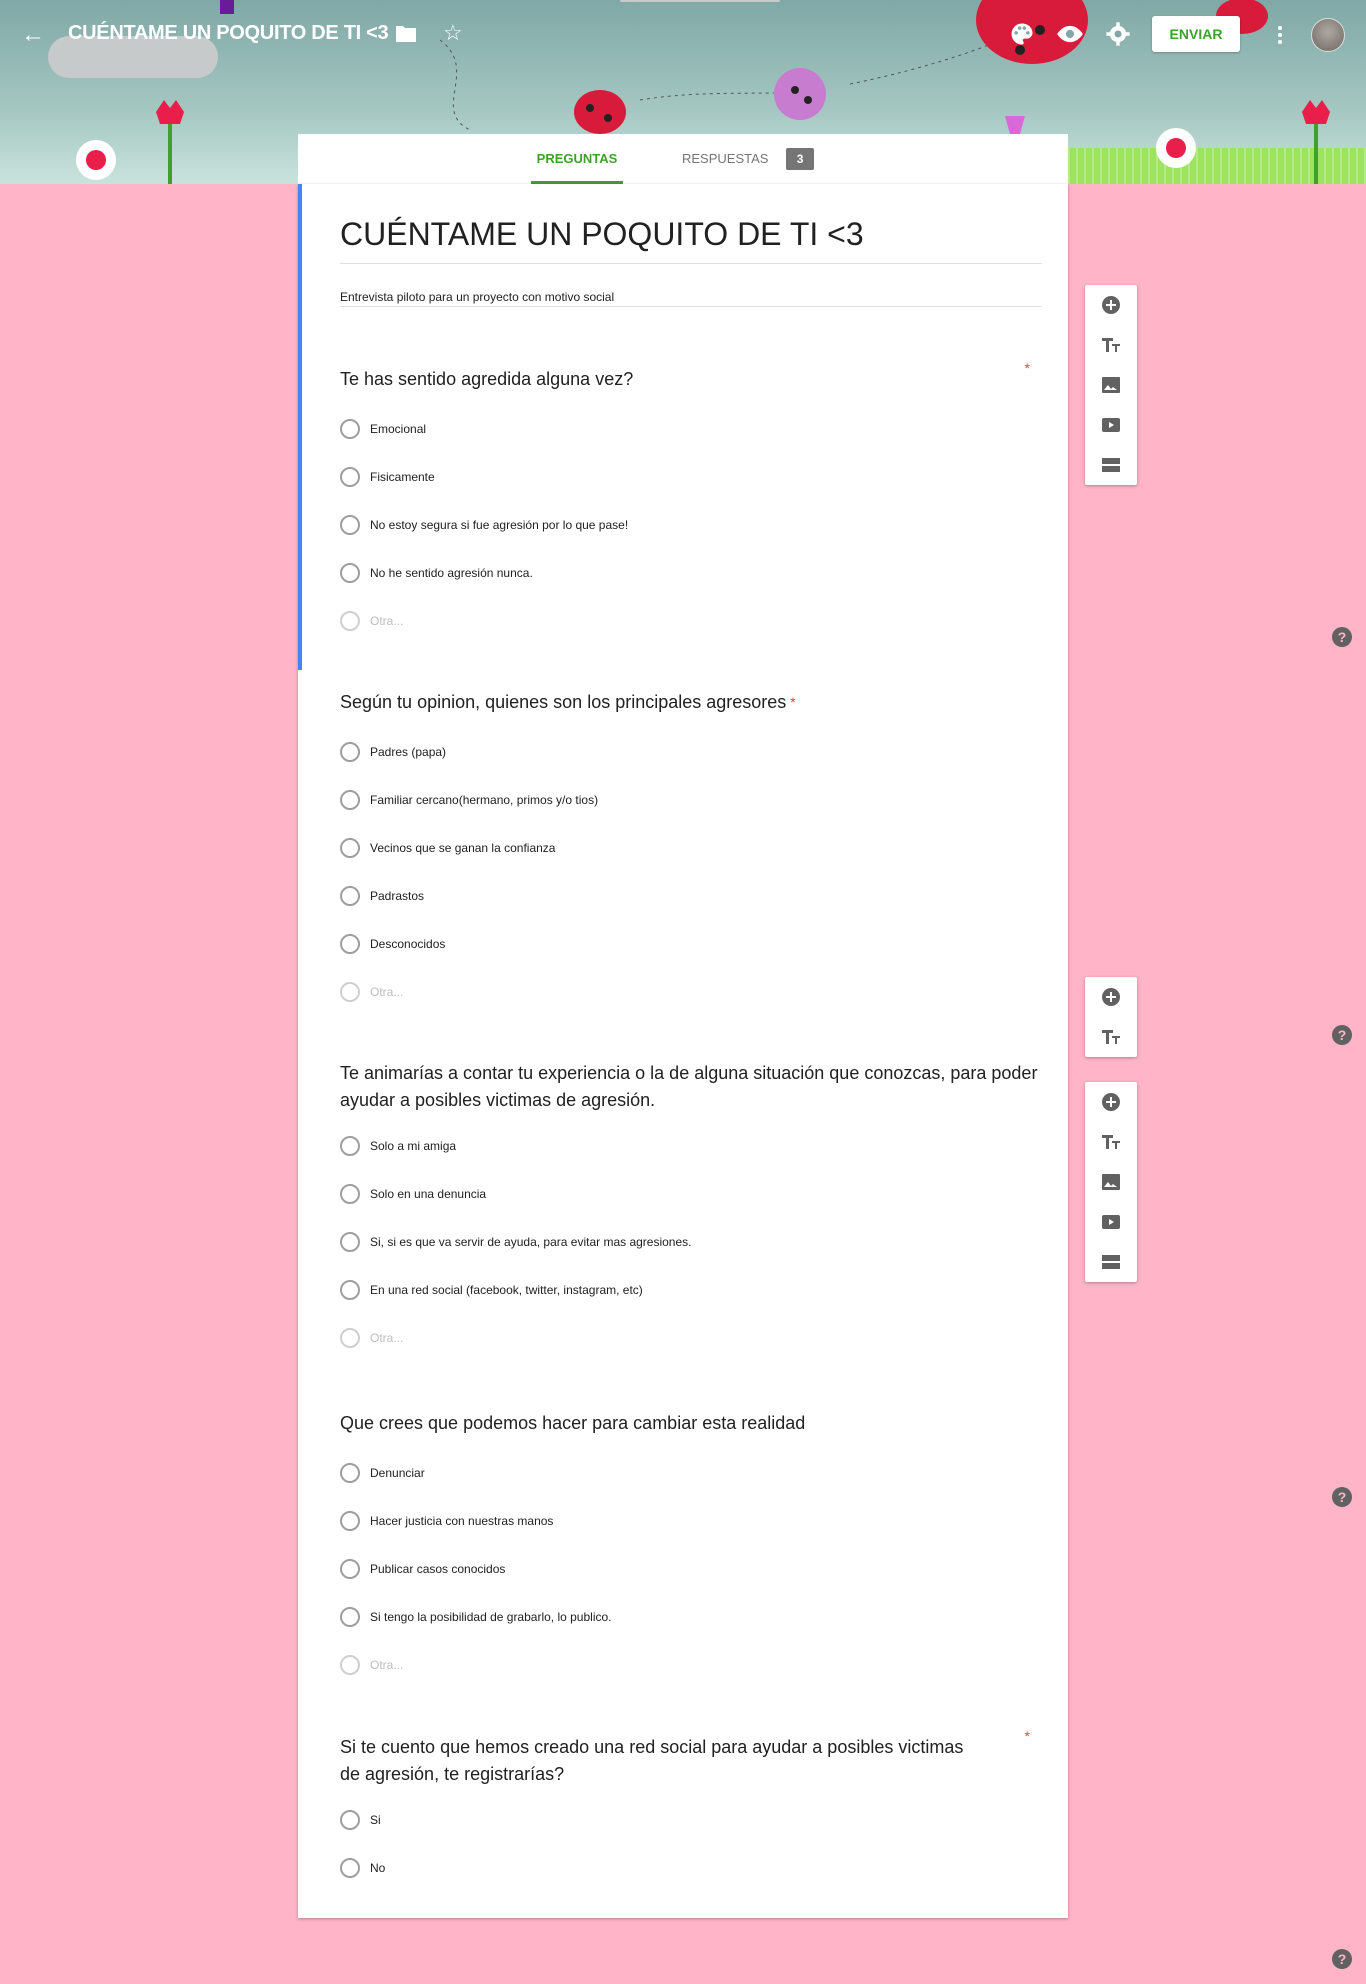 This screenshot has height=1984, width=1366. What do you see at coordinates (1328, 35) in the screenshot?
I see `avatar` at bounding box center [1328, 35].